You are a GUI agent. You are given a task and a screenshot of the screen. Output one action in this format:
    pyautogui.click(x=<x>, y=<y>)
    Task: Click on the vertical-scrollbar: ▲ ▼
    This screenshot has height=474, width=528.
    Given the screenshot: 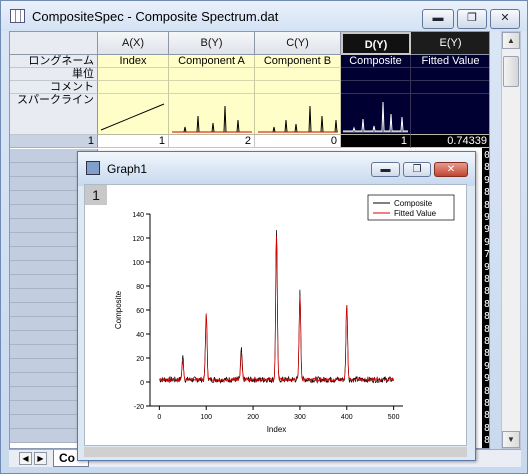 What is the action you would take?
    pyautogui.click(x=511, y=240)
    